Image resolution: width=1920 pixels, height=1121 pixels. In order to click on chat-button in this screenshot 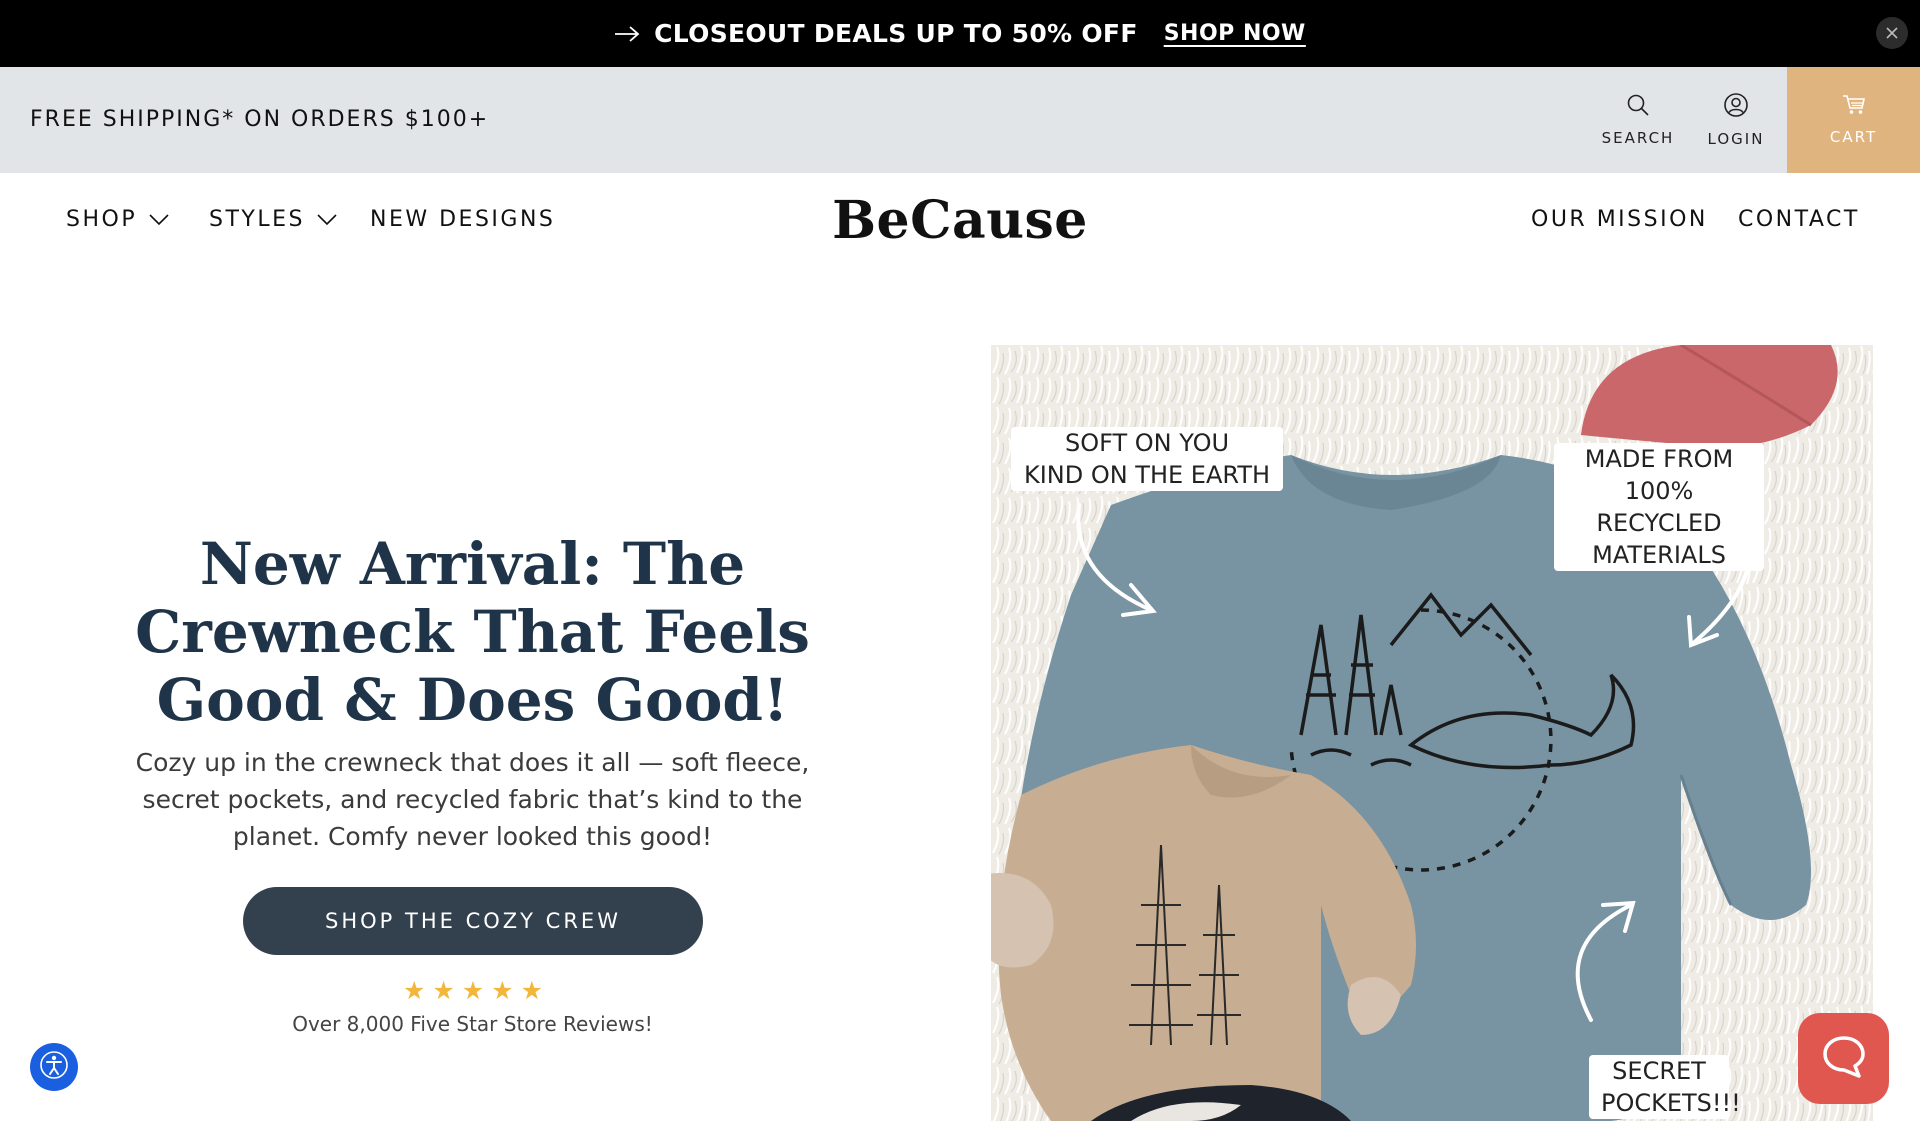, I will do `click(1843, 1058)`.